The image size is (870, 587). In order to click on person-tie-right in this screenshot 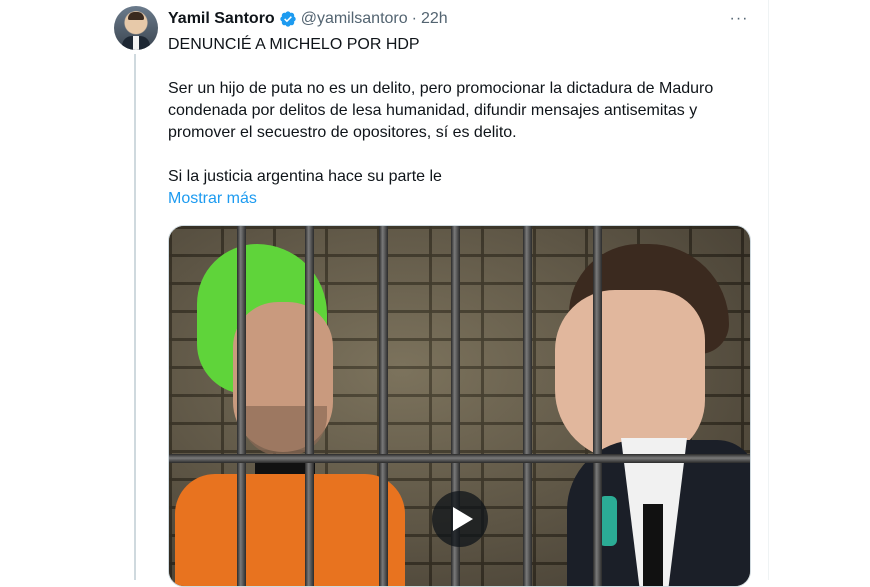, I will do `click(653, 545)`.